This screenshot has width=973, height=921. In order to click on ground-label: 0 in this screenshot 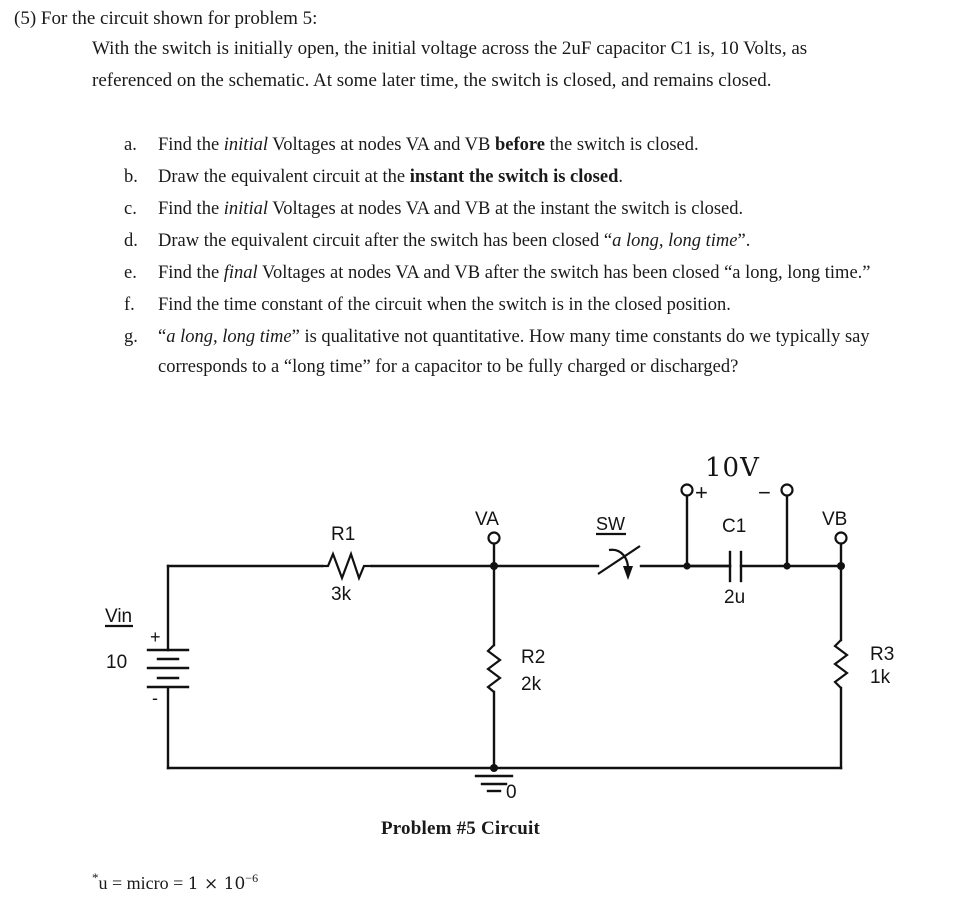, I will do `click(511, 792)`.